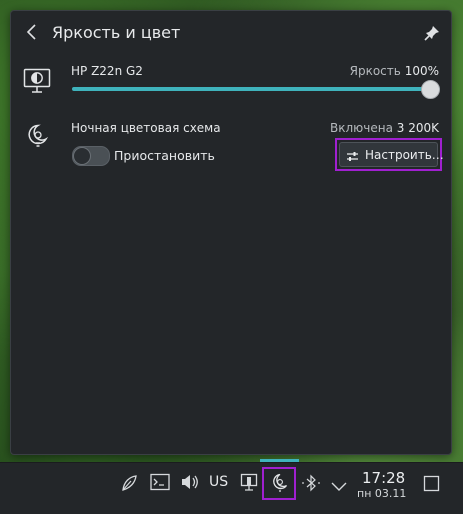  What do you see at coordinates (37, 81) in the screenshot?
I see `monitor-brightness-icon` at bounding box center [37, 81].